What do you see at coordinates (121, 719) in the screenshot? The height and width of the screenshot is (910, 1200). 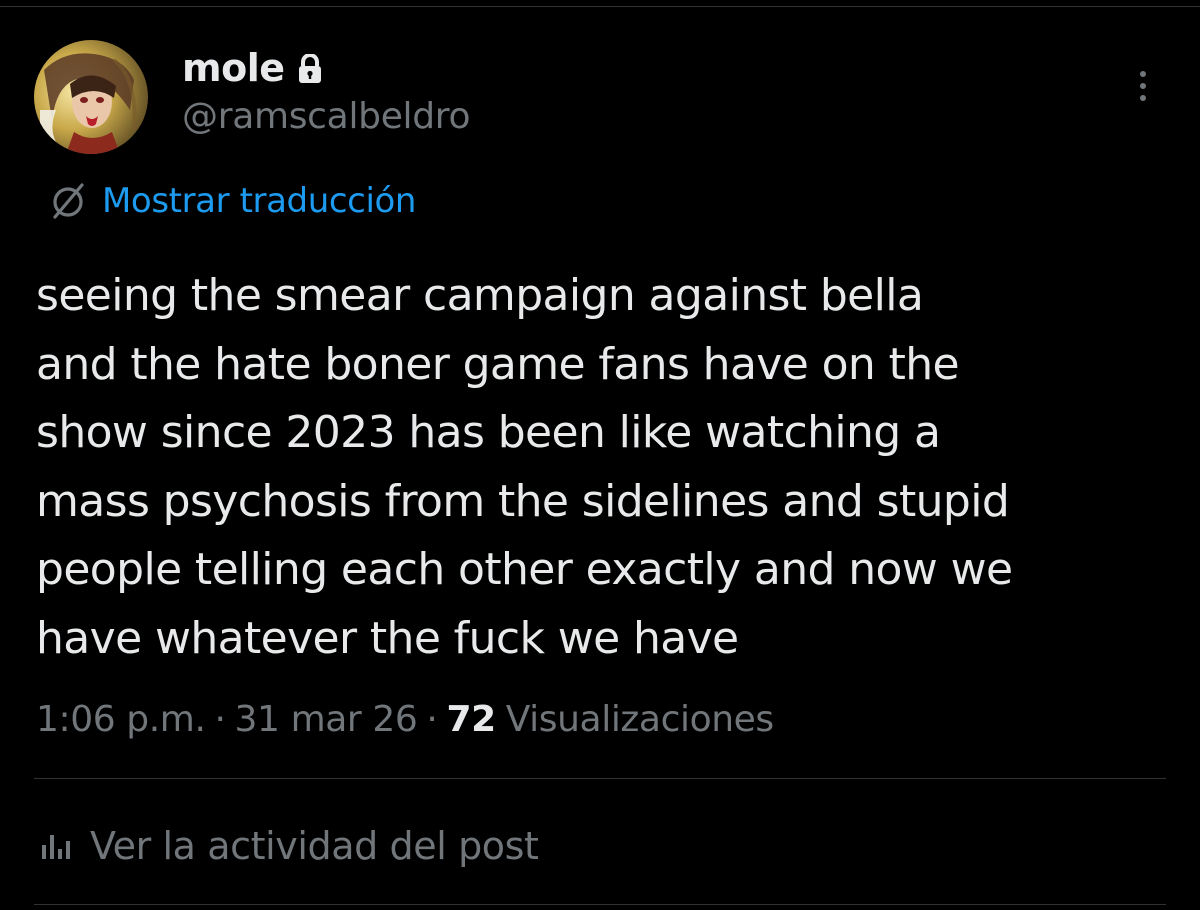 I see `post-time: 1:06 p.m.` at bounding box center [121, 719].